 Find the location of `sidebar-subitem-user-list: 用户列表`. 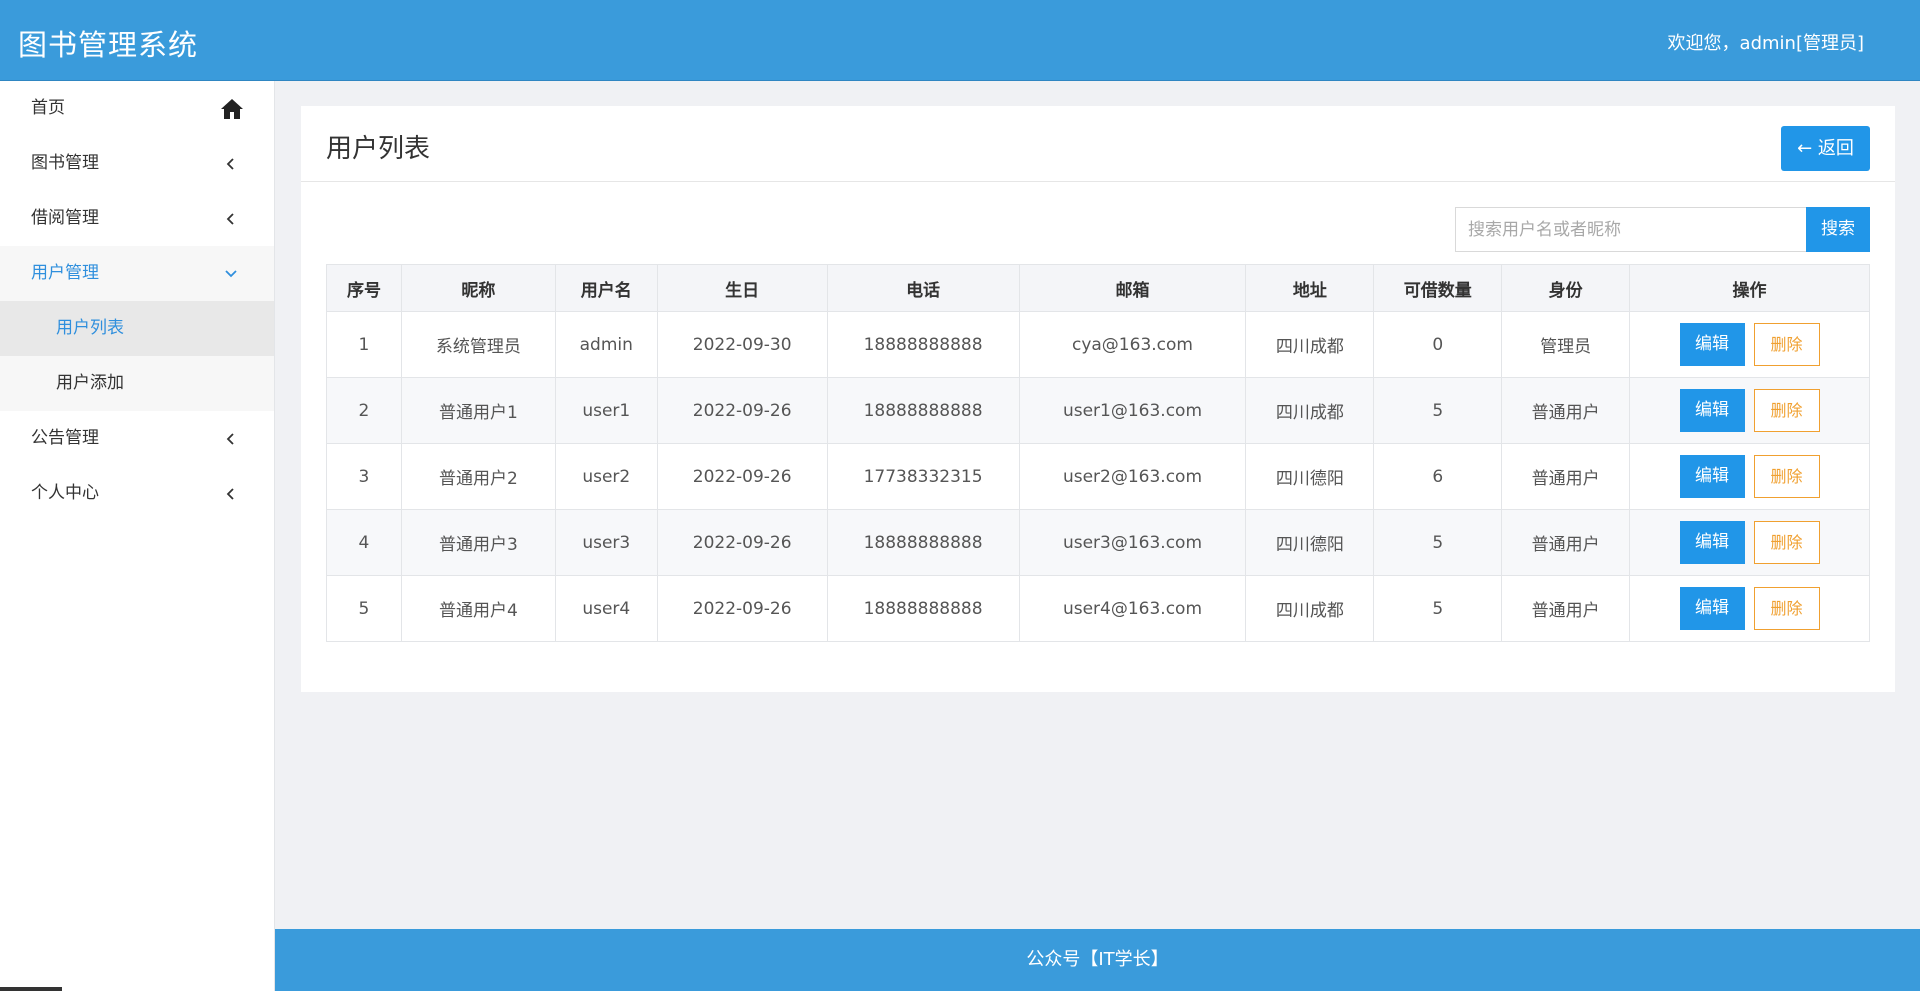

sidebar-subitem-user-list: 用户列表 is located at coordinates (137, 328).